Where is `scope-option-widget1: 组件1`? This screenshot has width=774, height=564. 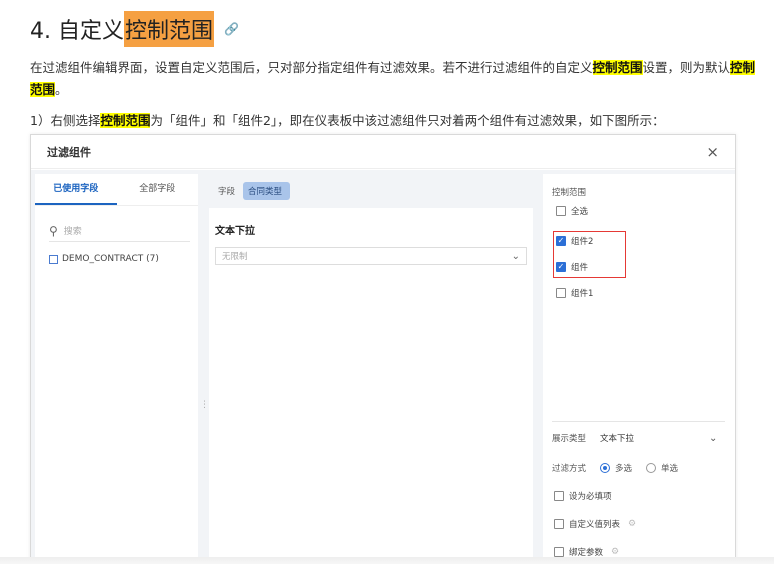
scope-option-widget1: 组件1 is located at coordinates (574, 293).